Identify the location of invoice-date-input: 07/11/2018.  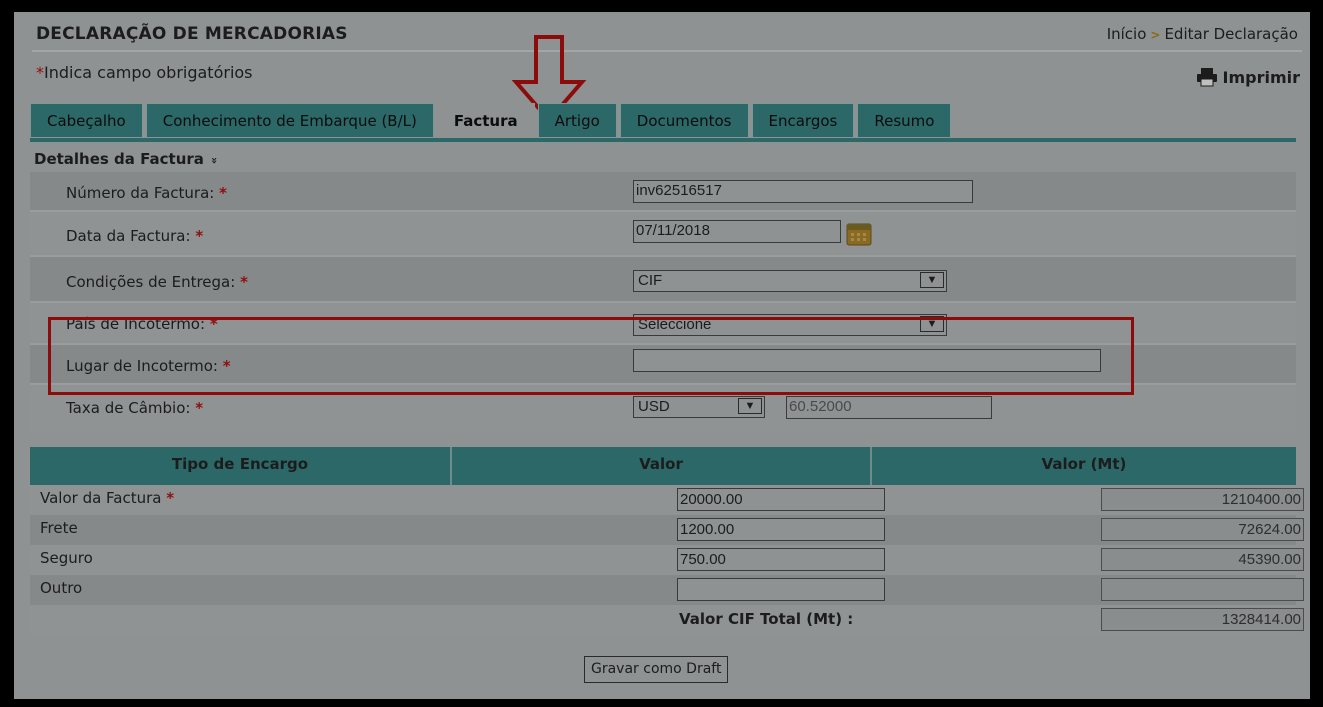
(737, 231).